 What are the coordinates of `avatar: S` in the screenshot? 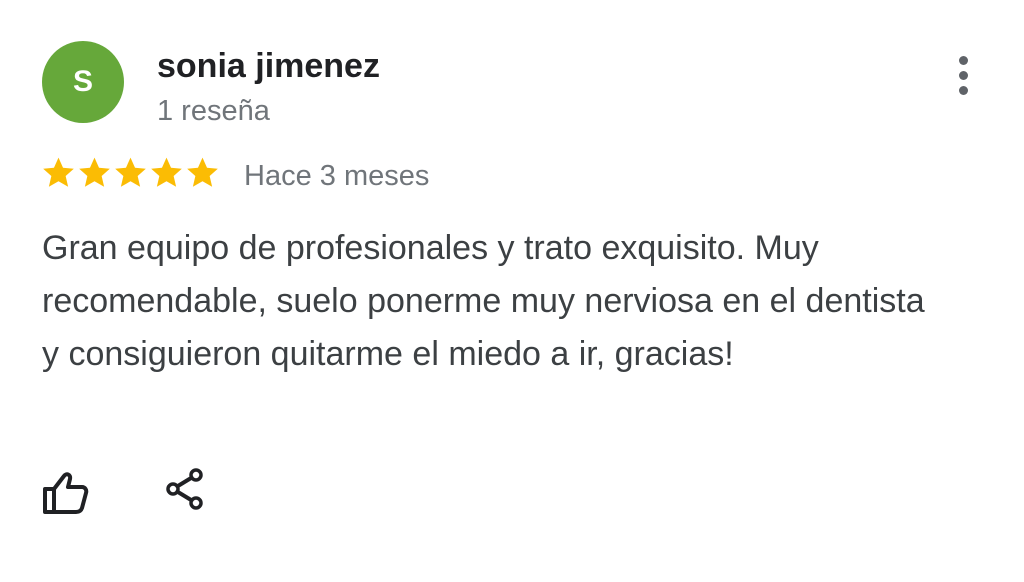 It's located at (83, 82).